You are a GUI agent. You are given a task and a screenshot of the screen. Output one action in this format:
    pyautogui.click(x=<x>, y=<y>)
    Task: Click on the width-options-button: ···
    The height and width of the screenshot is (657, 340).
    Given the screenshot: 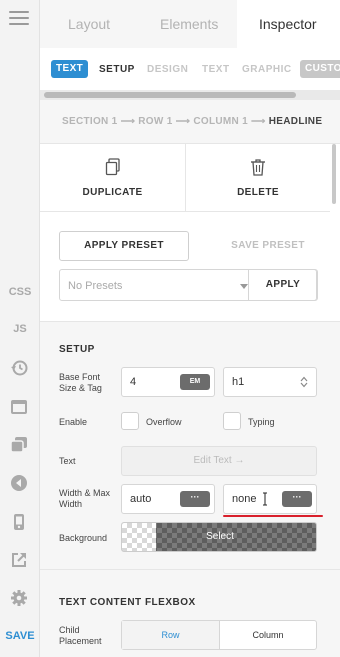 What is the action you would take?
    pyautogui.click(x=195, y=499)
    